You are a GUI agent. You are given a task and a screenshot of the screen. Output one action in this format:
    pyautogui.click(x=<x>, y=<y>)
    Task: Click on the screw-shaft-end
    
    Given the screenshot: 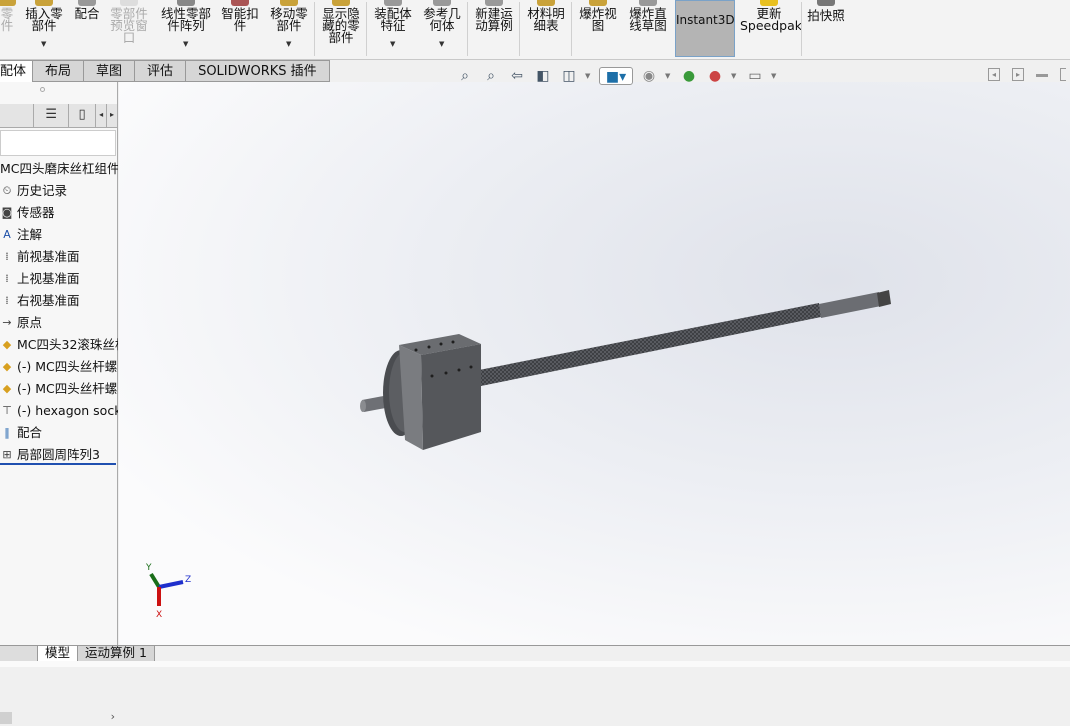 What is the action you would take?
    pyautogui.click(x=850, y=305)
    